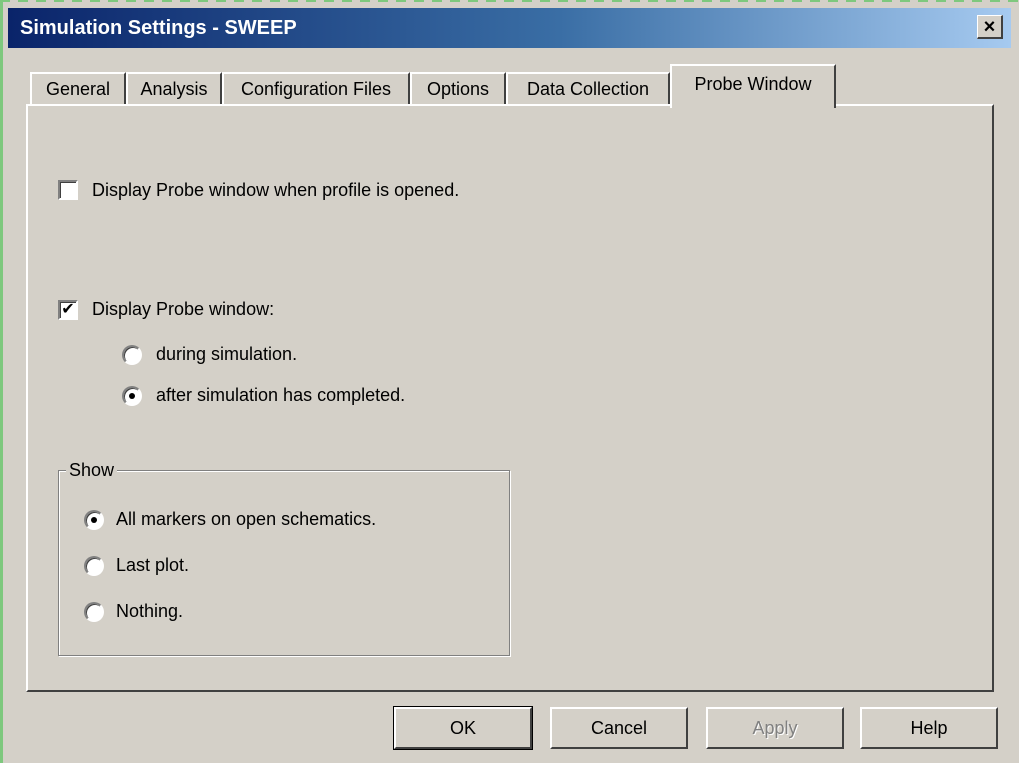 This screenshot has height=763, width=1019. I want to click on nothing-label: Nothing., so click(149, 611).